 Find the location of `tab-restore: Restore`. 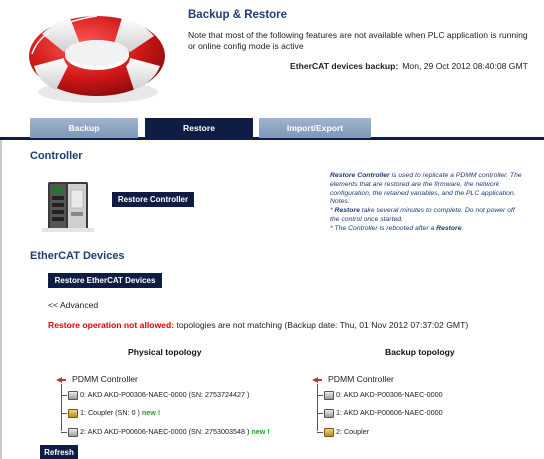

tab-restore: Restore is located at coordinates (199, 128).